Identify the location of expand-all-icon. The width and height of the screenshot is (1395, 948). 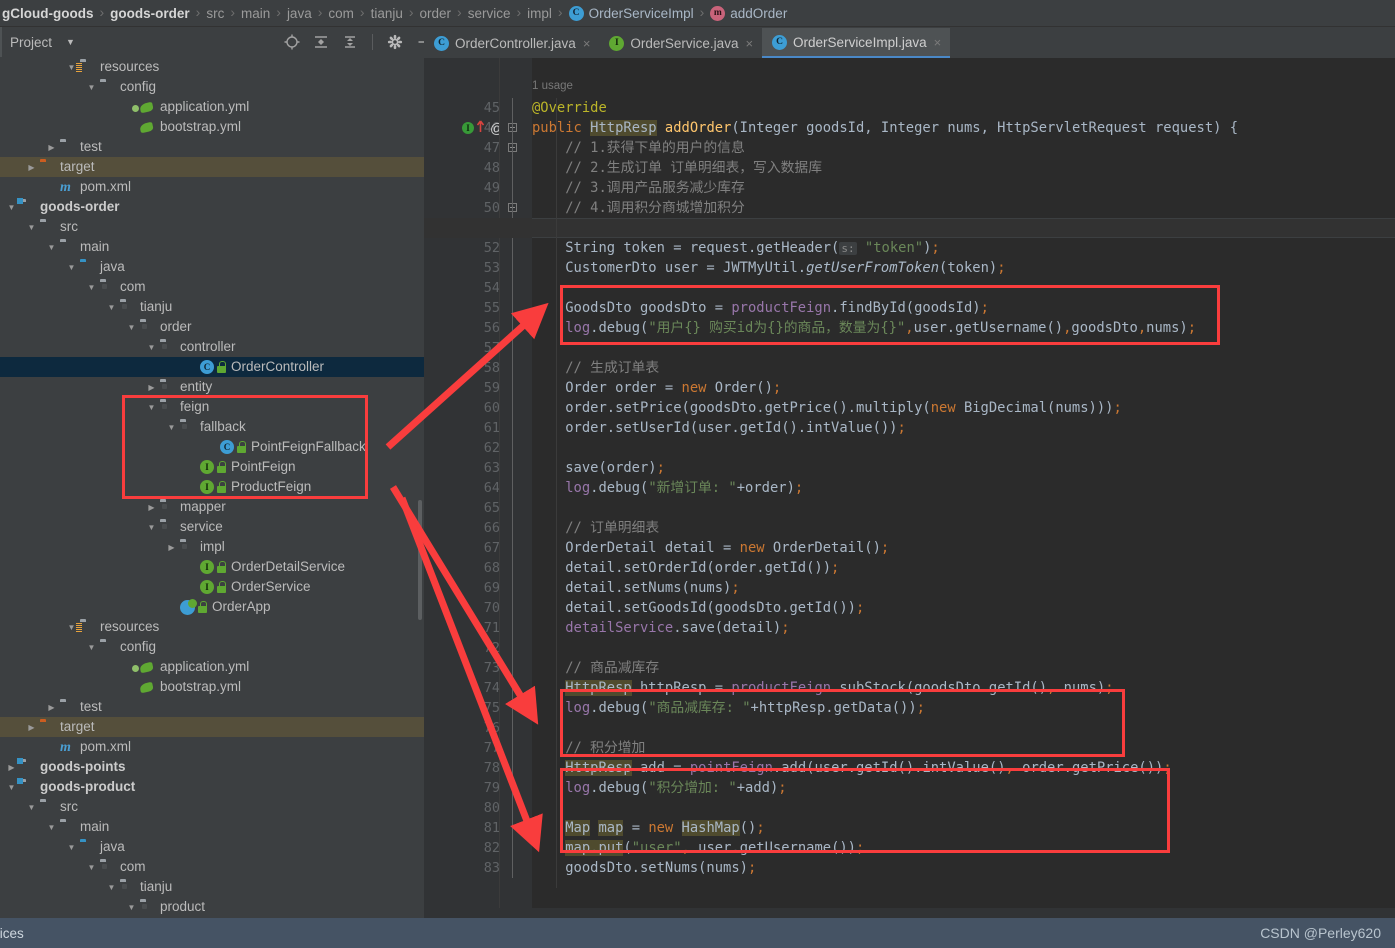
(321, 42).